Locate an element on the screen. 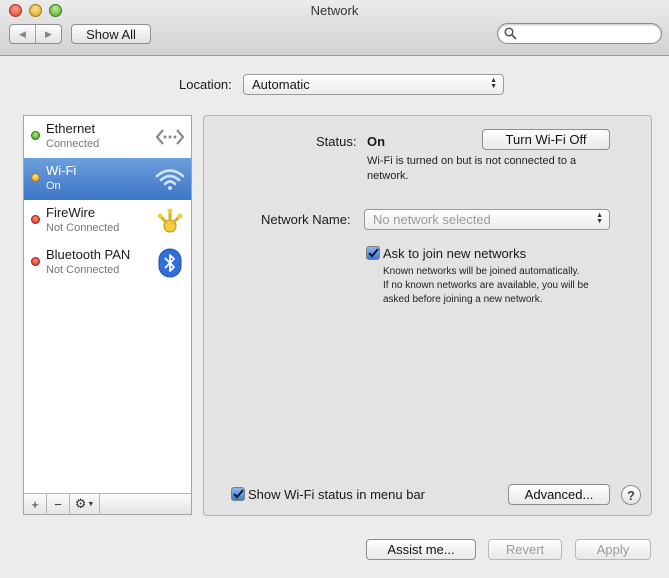 Image resolution: width=669 pixels, height=578 pixels. gear-icon: ⚙ is located at coordinates (80, 503).